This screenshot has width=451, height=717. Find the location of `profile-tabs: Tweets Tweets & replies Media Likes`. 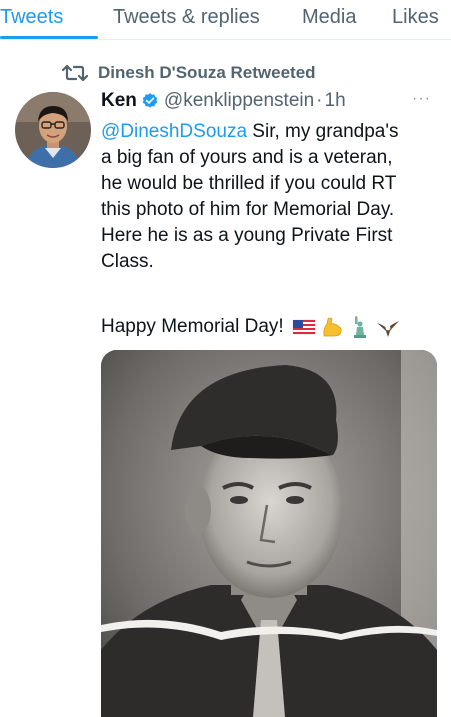

profile-tabs: Tweets Tweets & replies Media Likes is located at coordinates (225, 20).